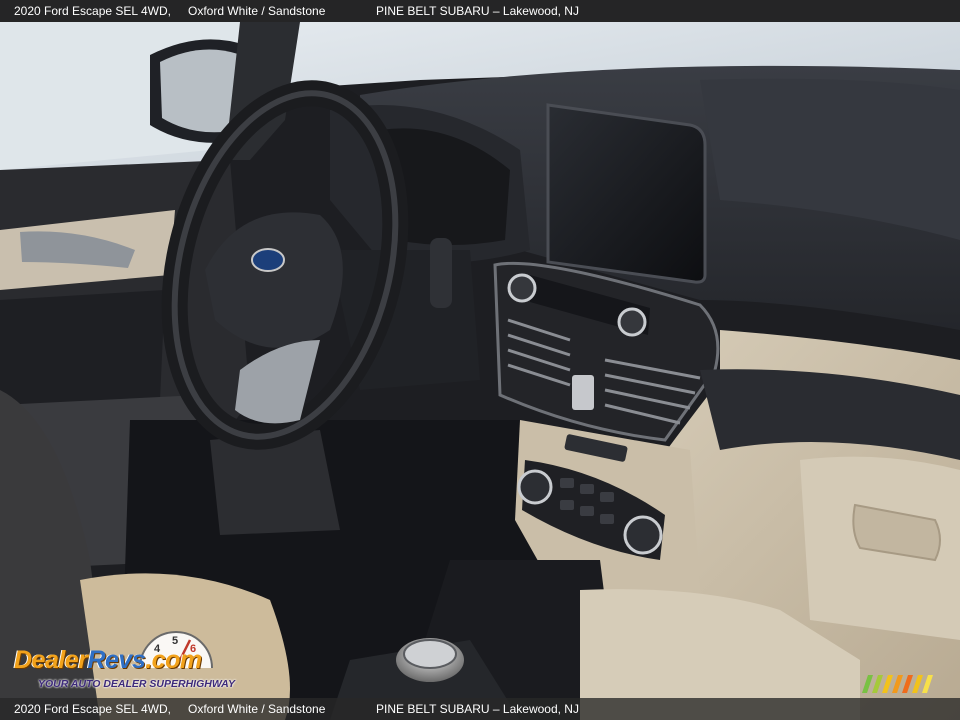 The height and width of the screenshot is (720, 960). I want to click on watermark-brand-com: .com, so click(173, 660).